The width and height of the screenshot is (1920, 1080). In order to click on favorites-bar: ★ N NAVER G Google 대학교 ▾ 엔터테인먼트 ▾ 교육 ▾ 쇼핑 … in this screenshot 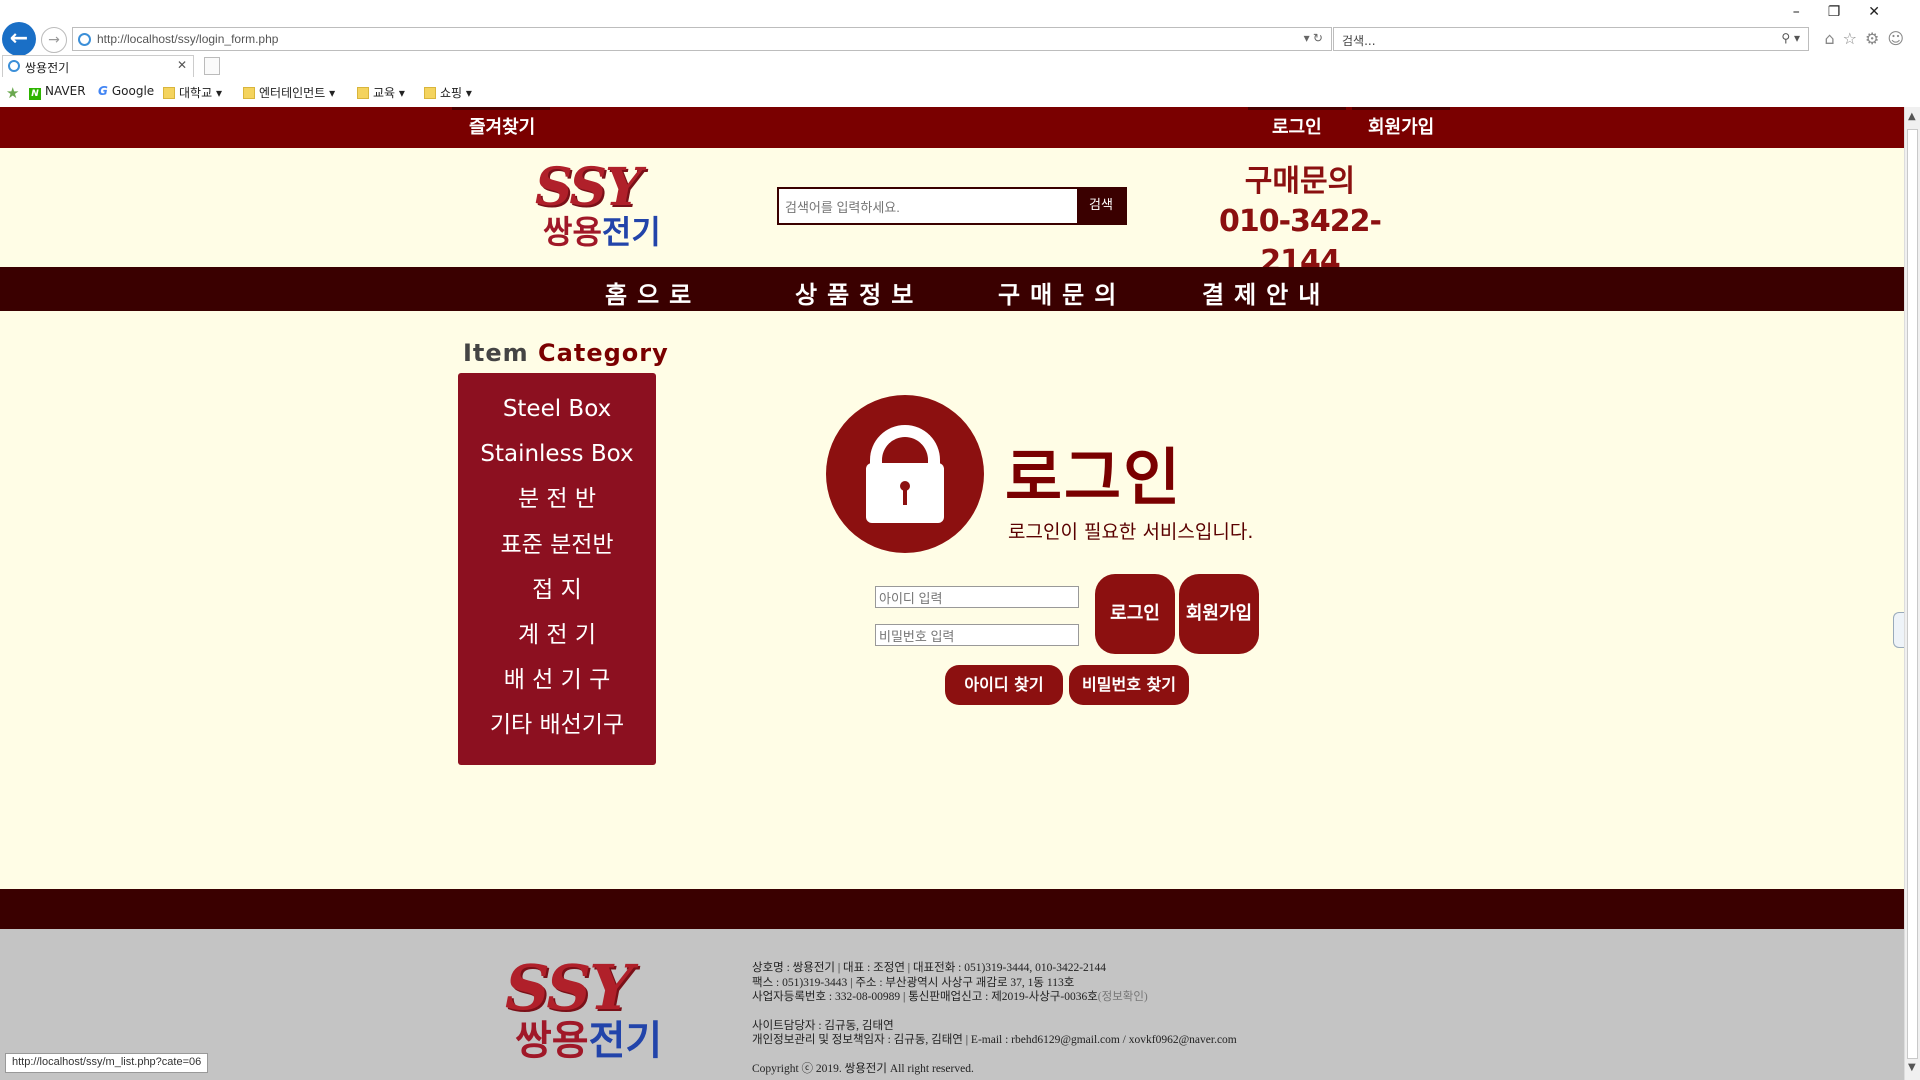, I will do `click(960, 92)`.